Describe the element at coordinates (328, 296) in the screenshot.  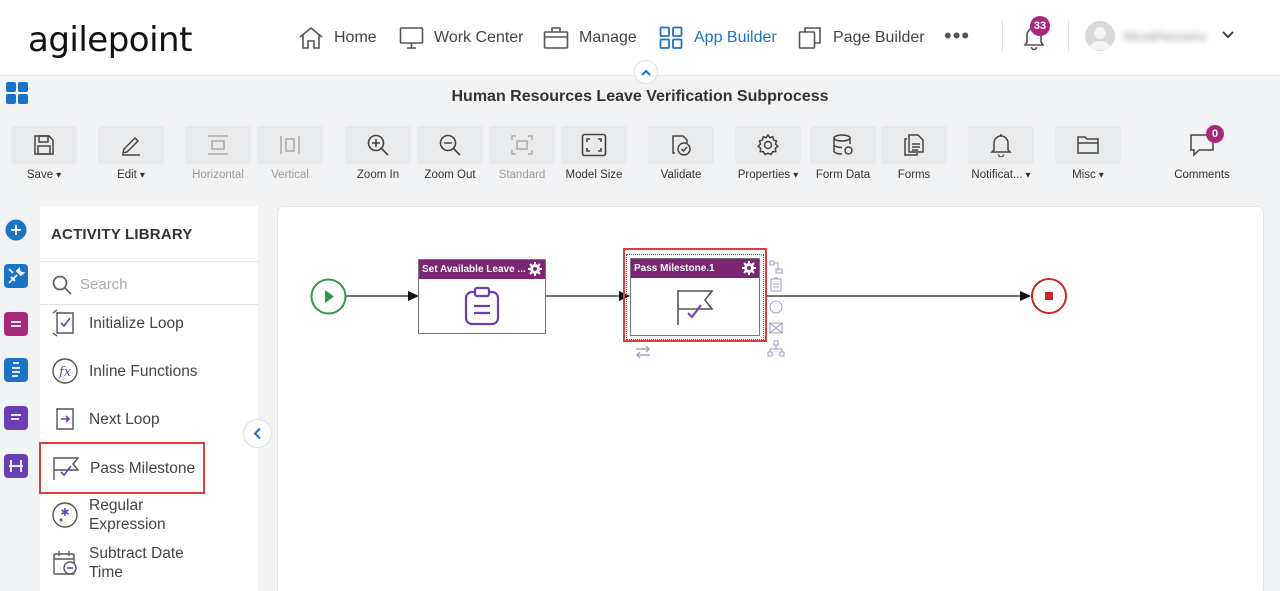
I see `start-event` at that location.